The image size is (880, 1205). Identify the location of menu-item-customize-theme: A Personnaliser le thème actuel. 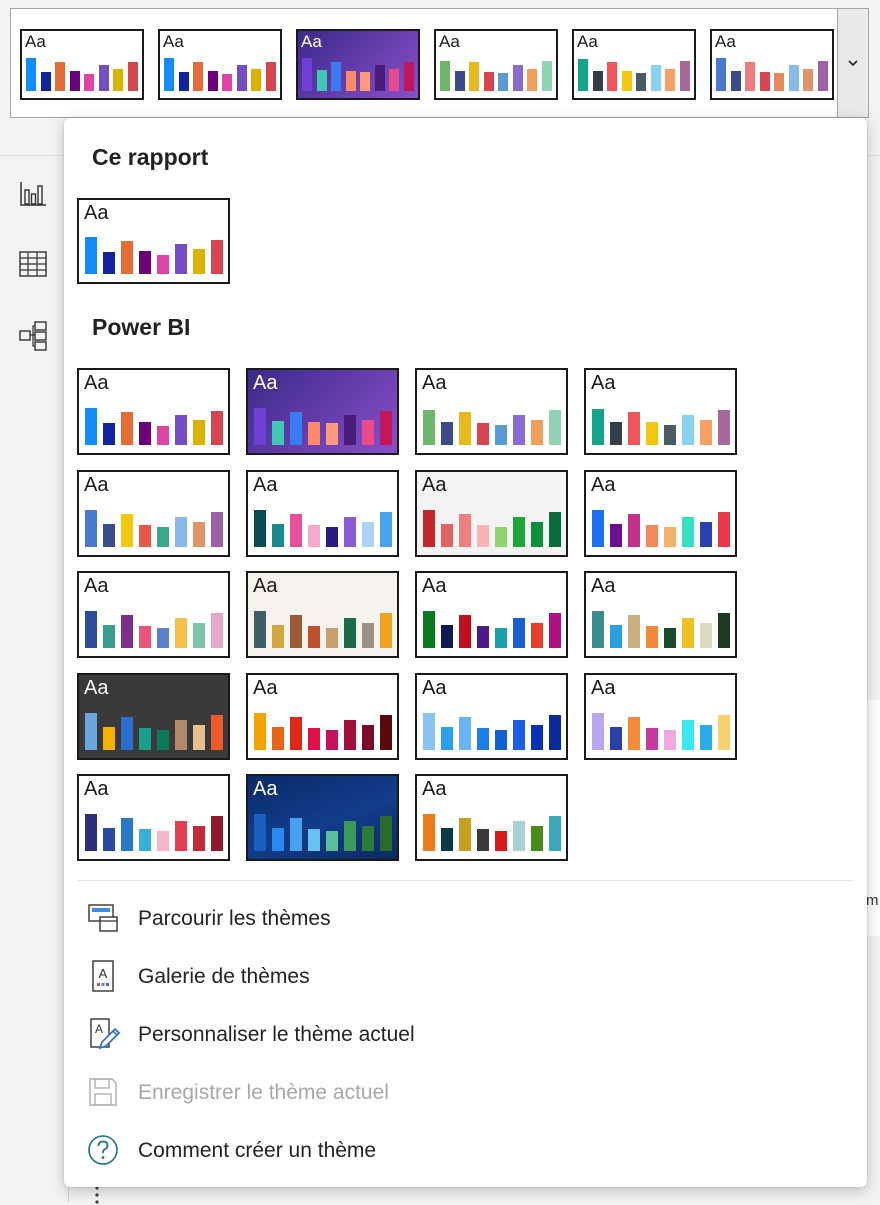
(465, 1034).